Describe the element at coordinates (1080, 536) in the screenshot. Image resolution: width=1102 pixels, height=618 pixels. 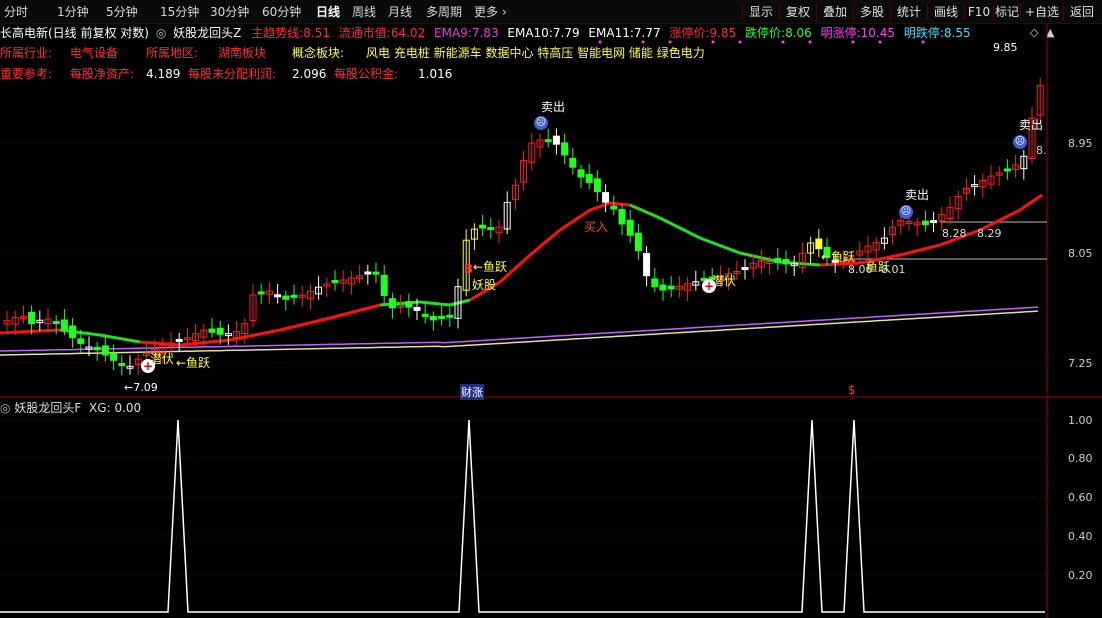
I see `indicator-tick: 0.40` at that location.